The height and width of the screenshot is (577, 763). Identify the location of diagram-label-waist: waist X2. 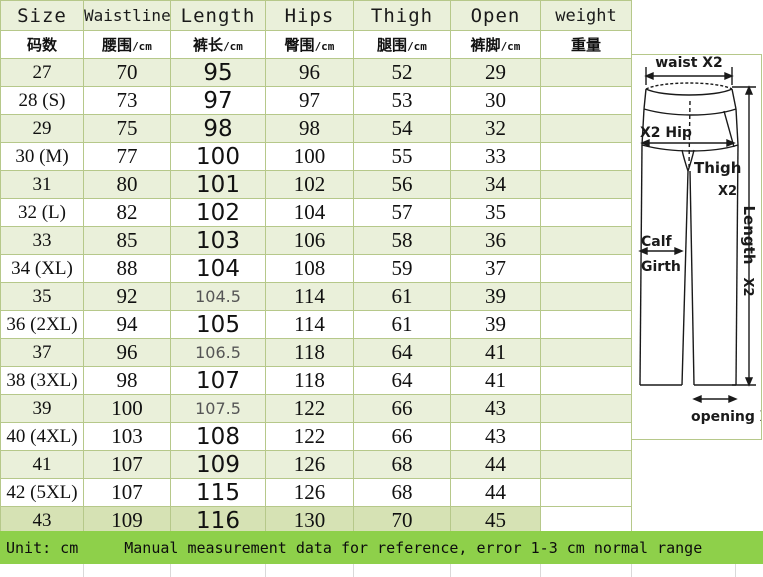
(689, 63).